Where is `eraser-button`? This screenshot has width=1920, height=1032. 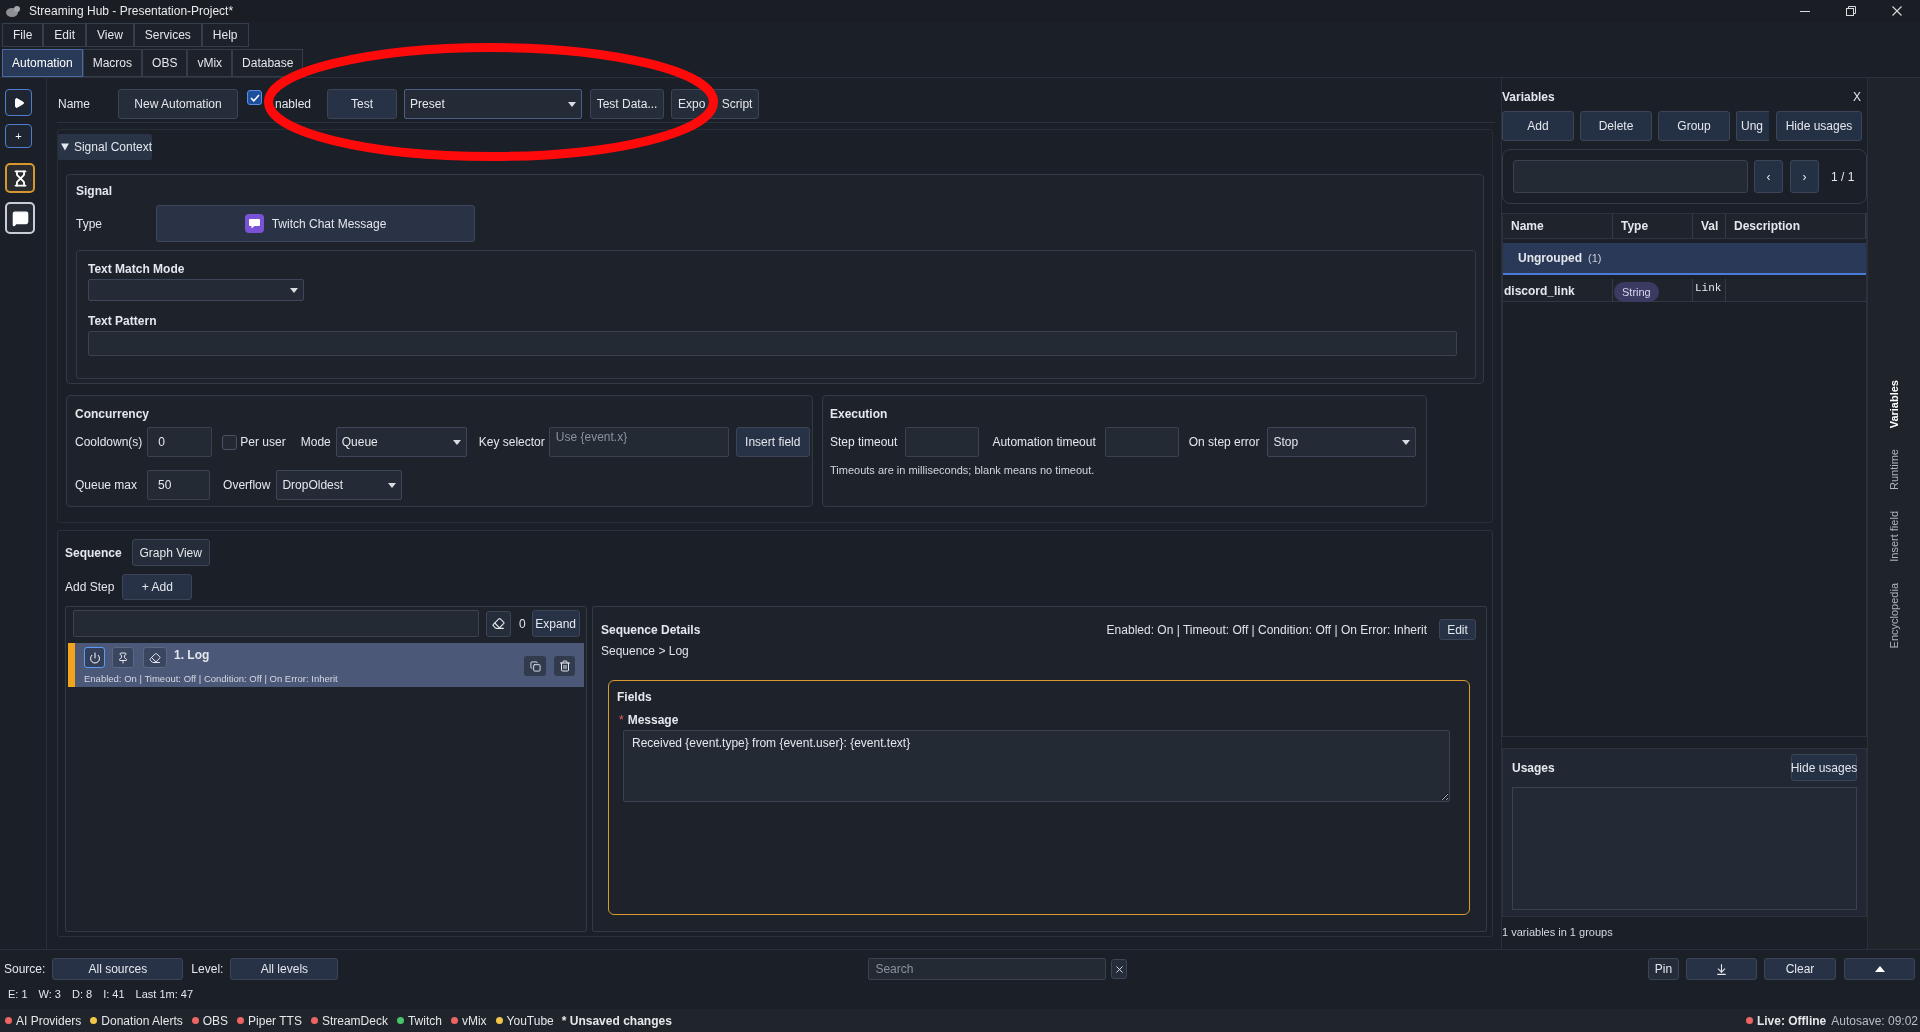
eraser-button is located at coordinates (155, 657).